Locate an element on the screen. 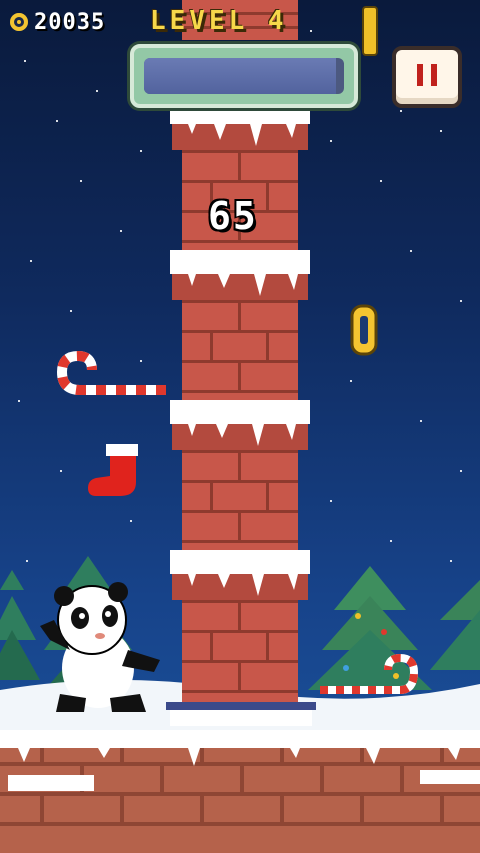 The image size is (480, 853). brick-wall is located at coordinates (240, 791).